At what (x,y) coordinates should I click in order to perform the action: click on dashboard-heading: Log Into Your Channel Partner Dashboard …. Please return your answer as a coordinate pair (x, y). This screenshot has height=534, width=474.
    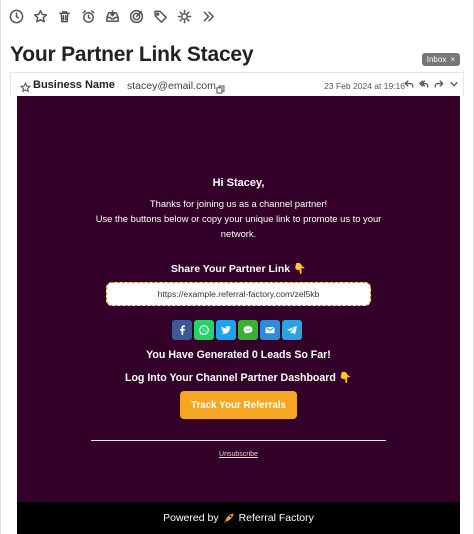
    Looking at the image, I should click on (238, 378).